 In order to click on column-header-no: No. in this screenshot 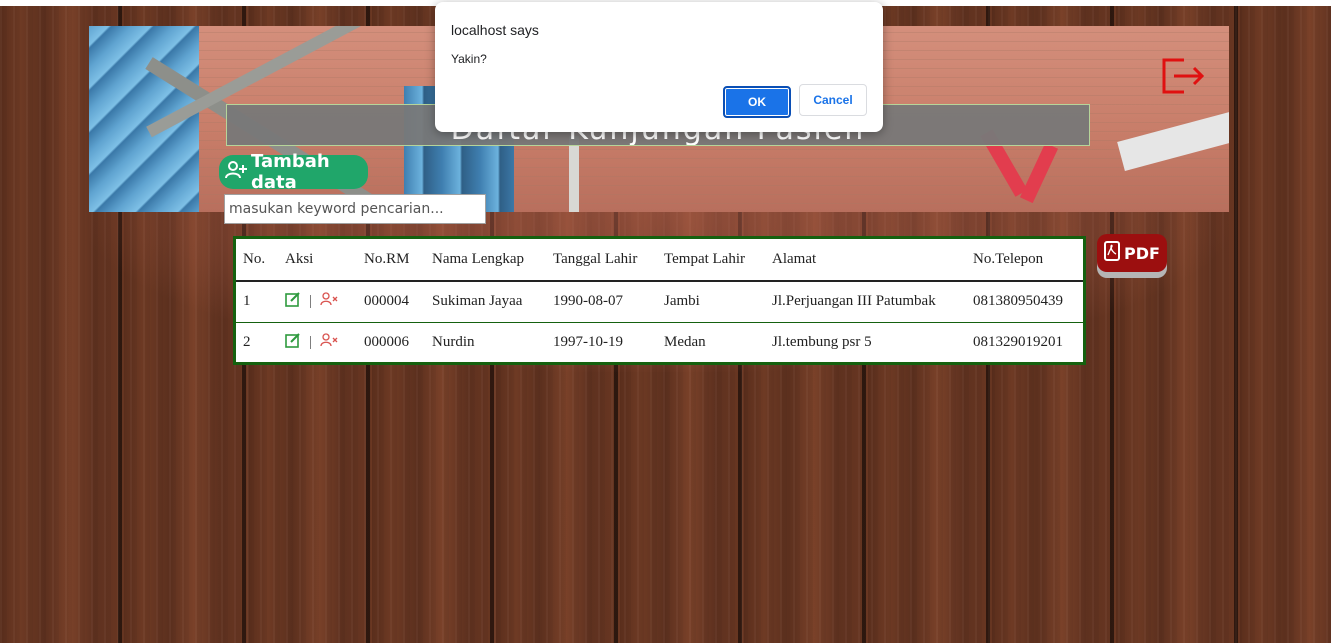, I will do `click(254, 259)`.